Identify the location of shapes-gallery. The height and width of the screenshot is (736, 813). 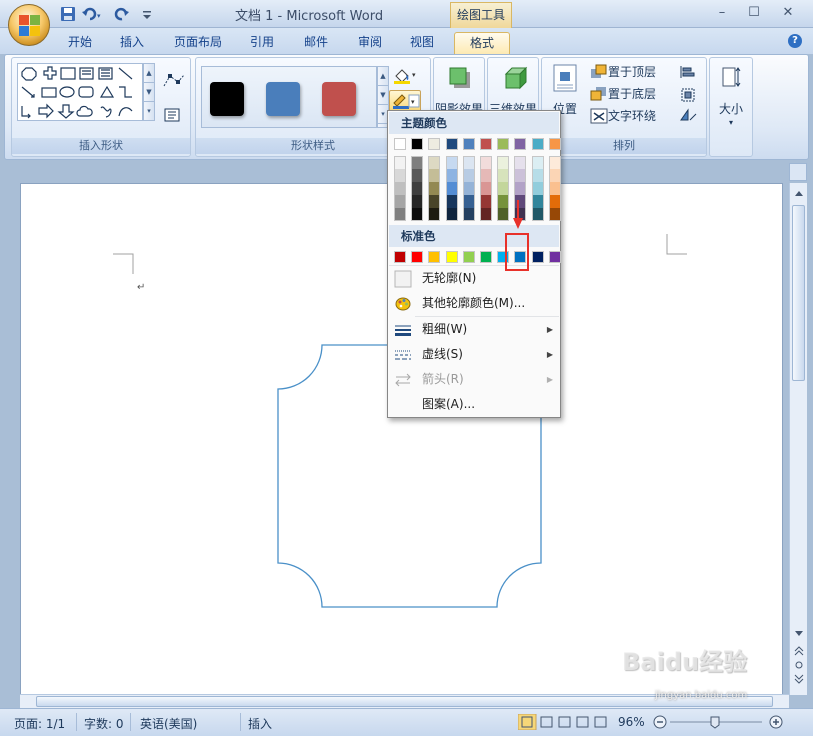
(80, 92).